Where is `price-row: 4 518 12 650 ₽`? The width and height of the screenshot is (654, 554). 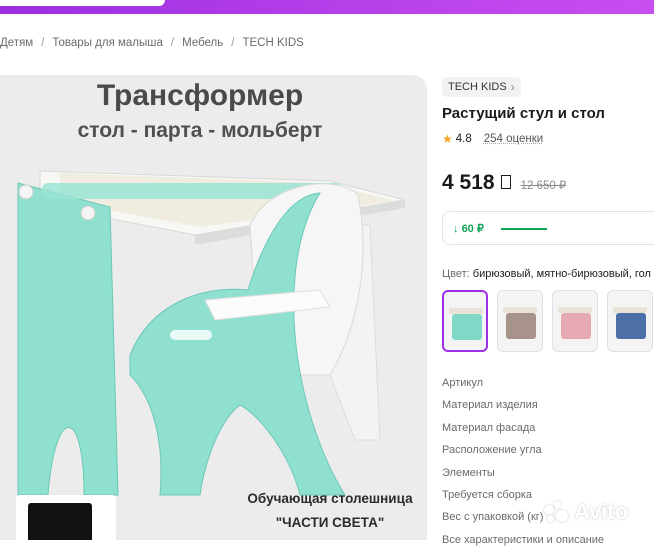
price-row: 4 518 12 650 ₽ is located at coordinates (504, 183).